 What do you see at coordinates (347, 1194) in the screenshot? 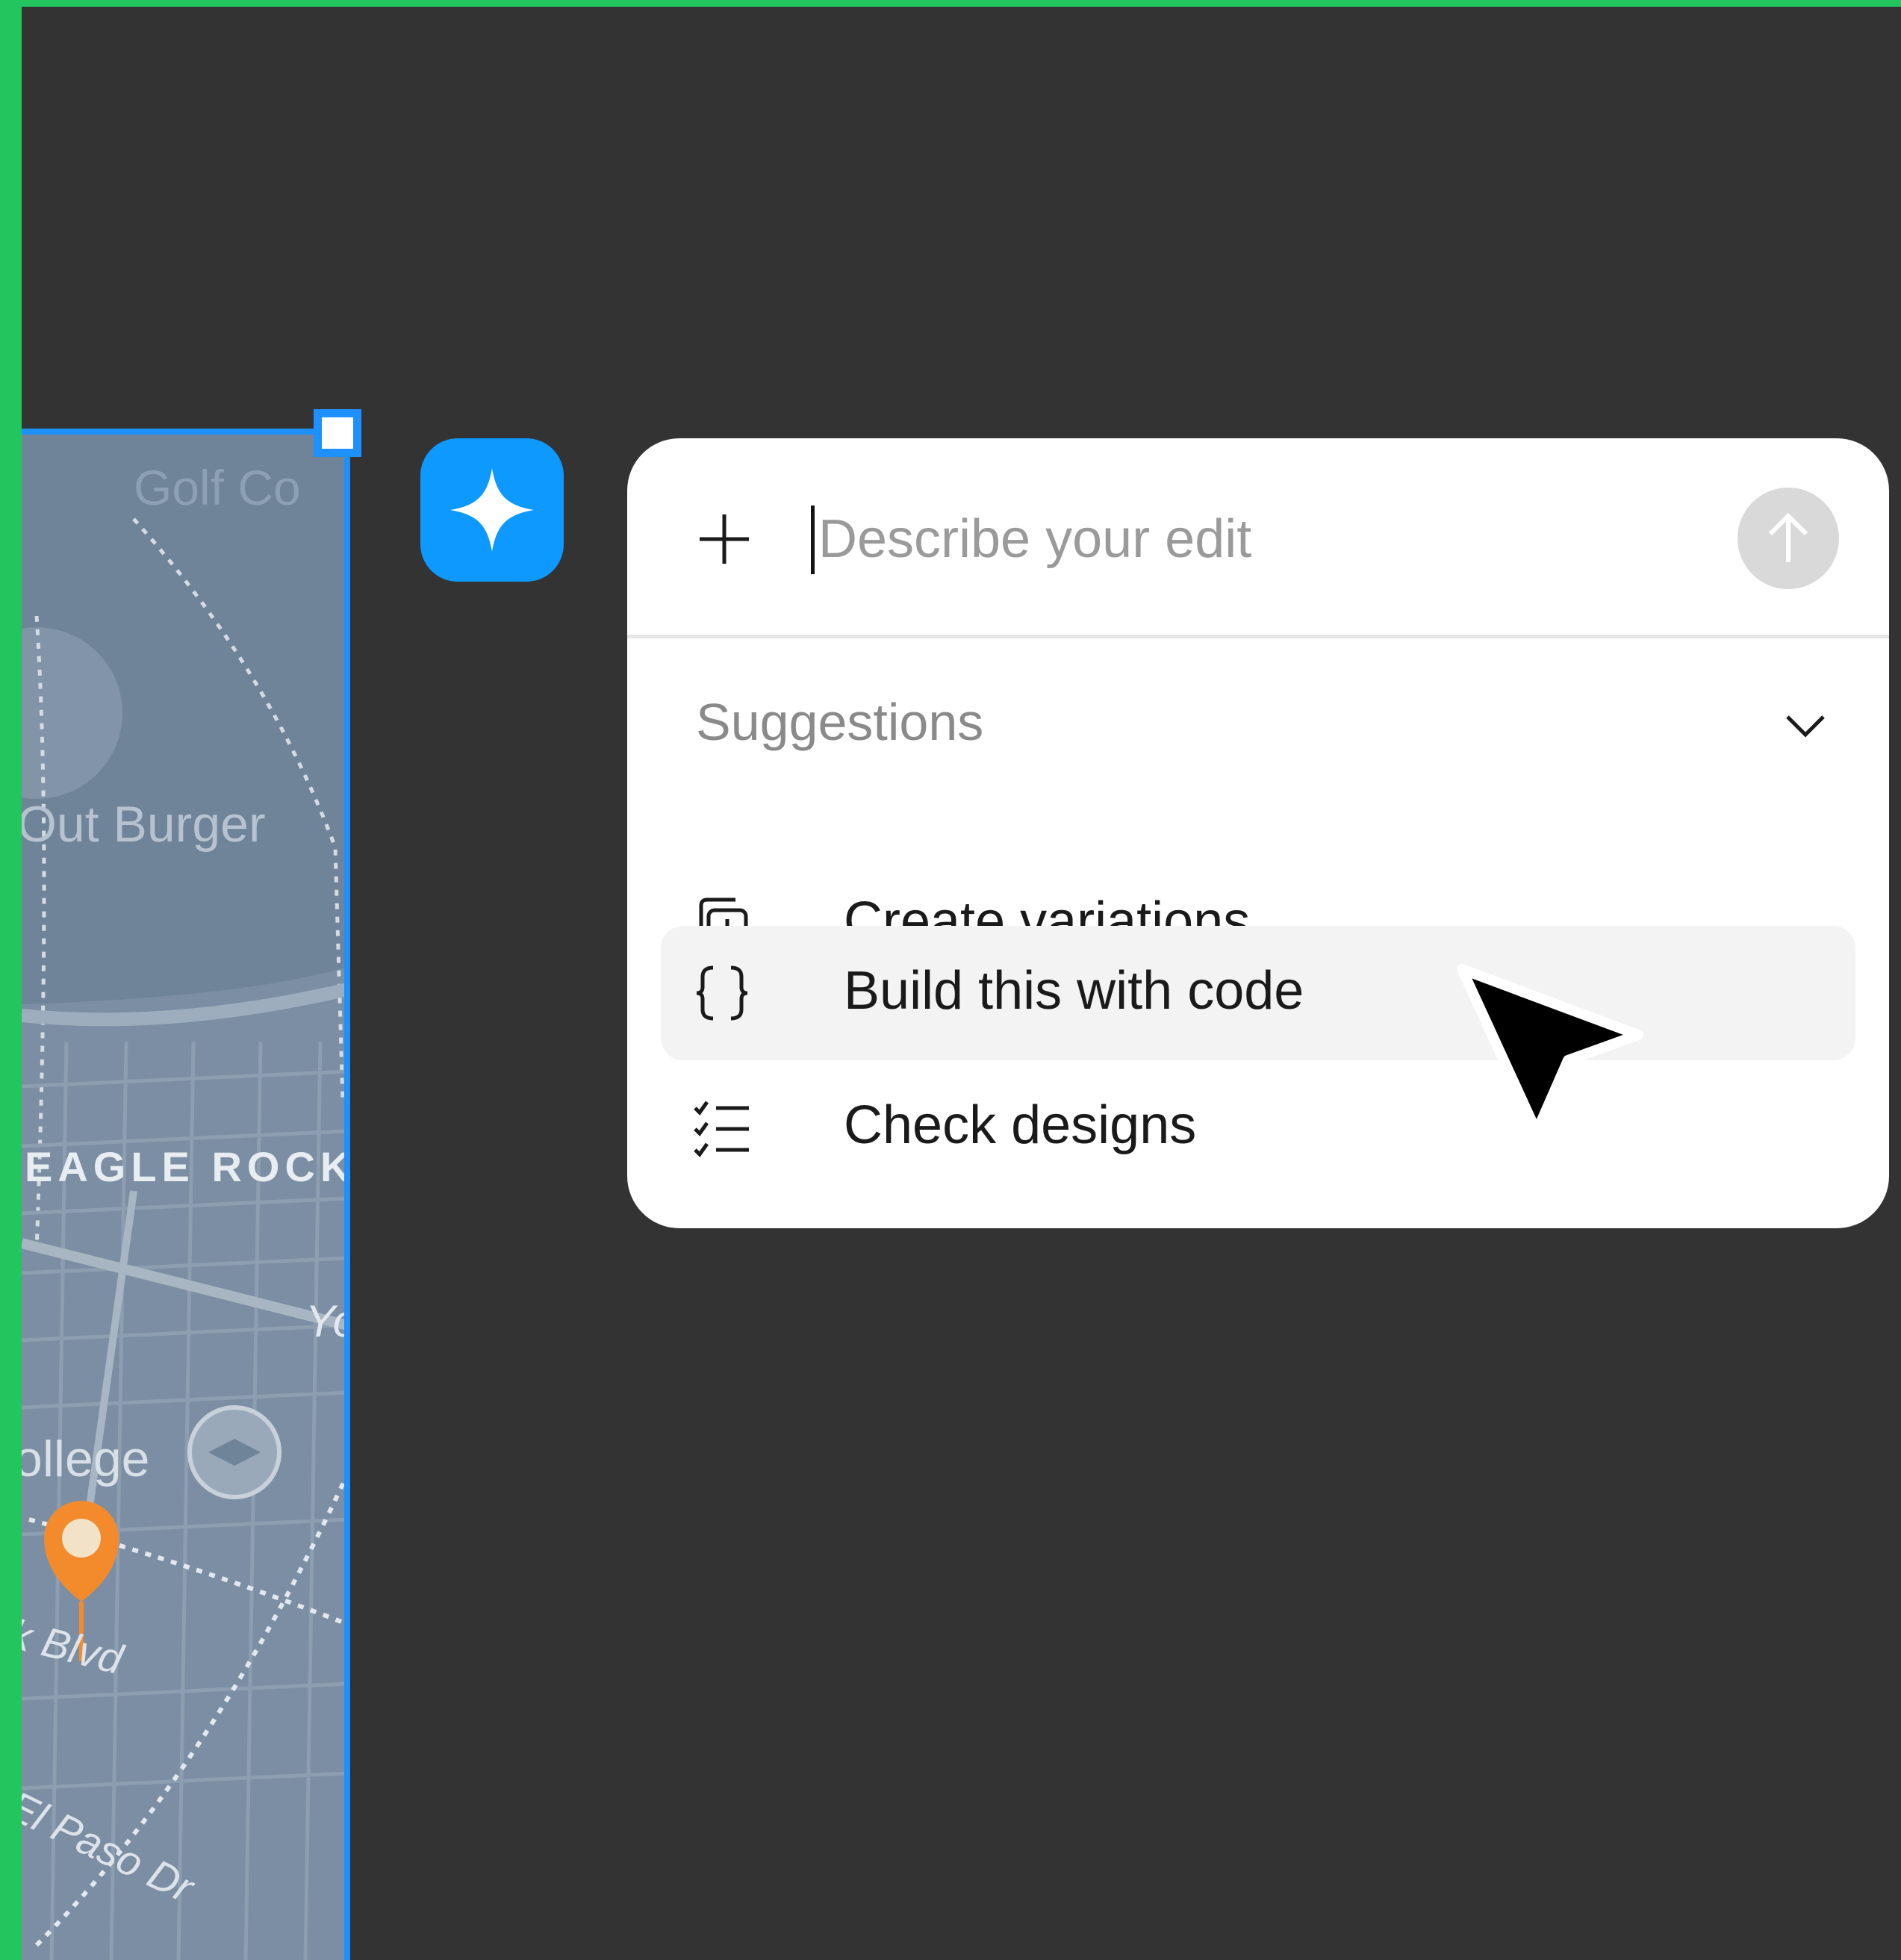
I see `selection-border-right` at bounding box center [347, 1194].